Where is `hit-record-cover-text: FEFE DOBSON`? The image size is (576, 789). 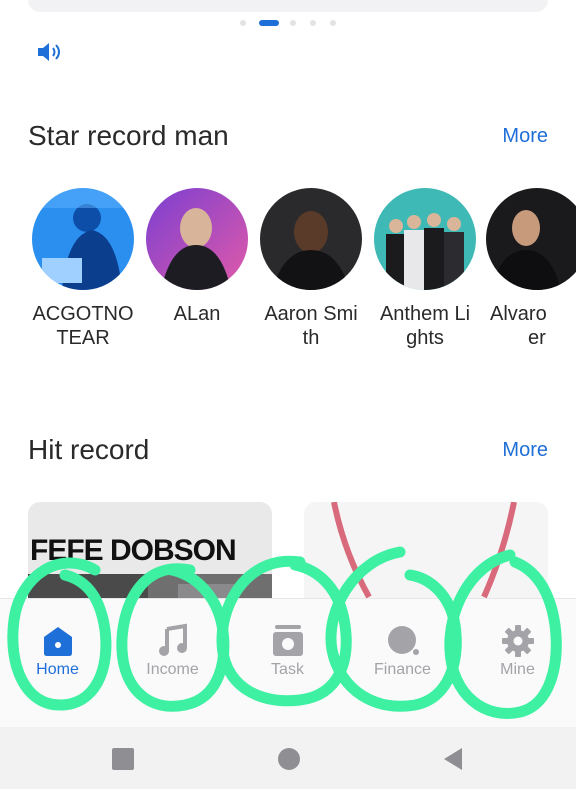 hit-record-cover-text: FEFE DOBSON is located at coordinates (133, 550).